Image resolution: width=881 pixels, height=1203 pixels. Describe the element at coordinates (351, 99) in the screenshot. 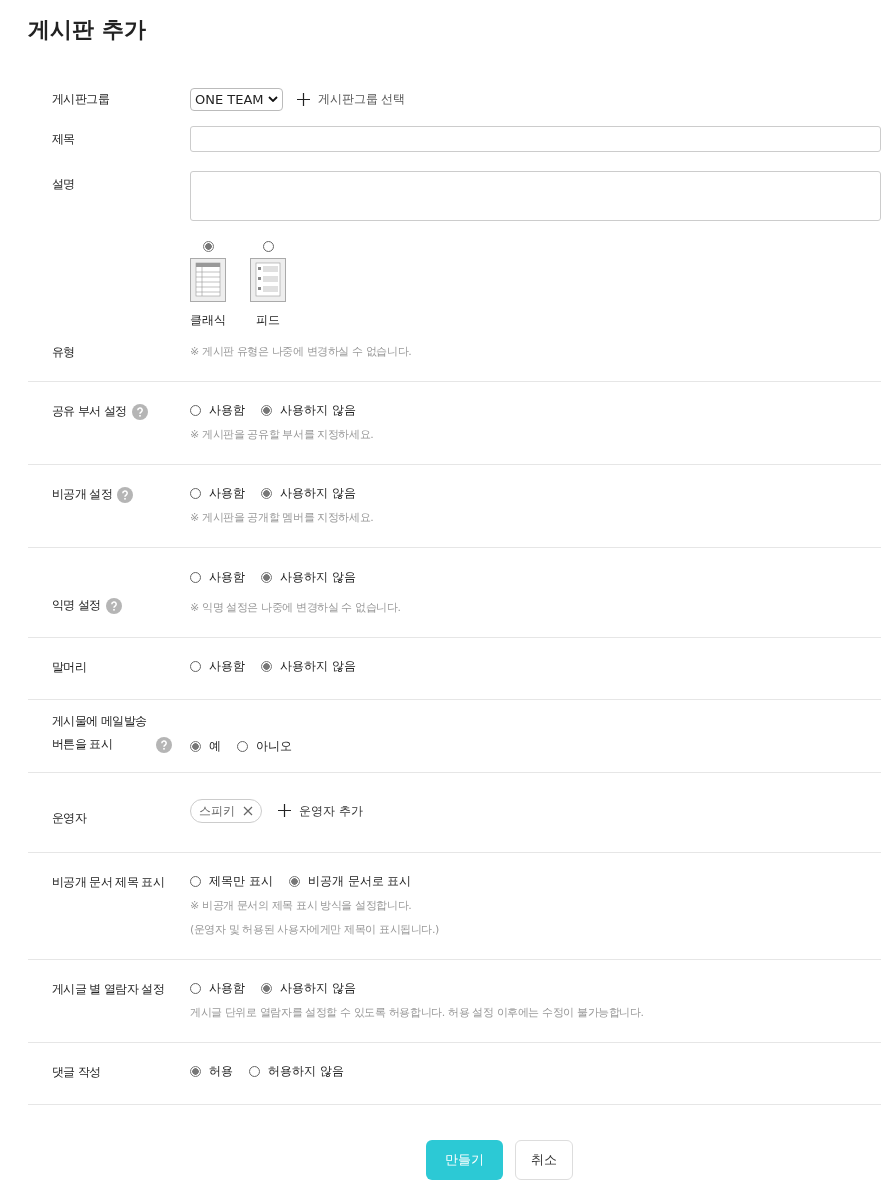

I see `add-group-link: 게시판그룹 선택` at that location.